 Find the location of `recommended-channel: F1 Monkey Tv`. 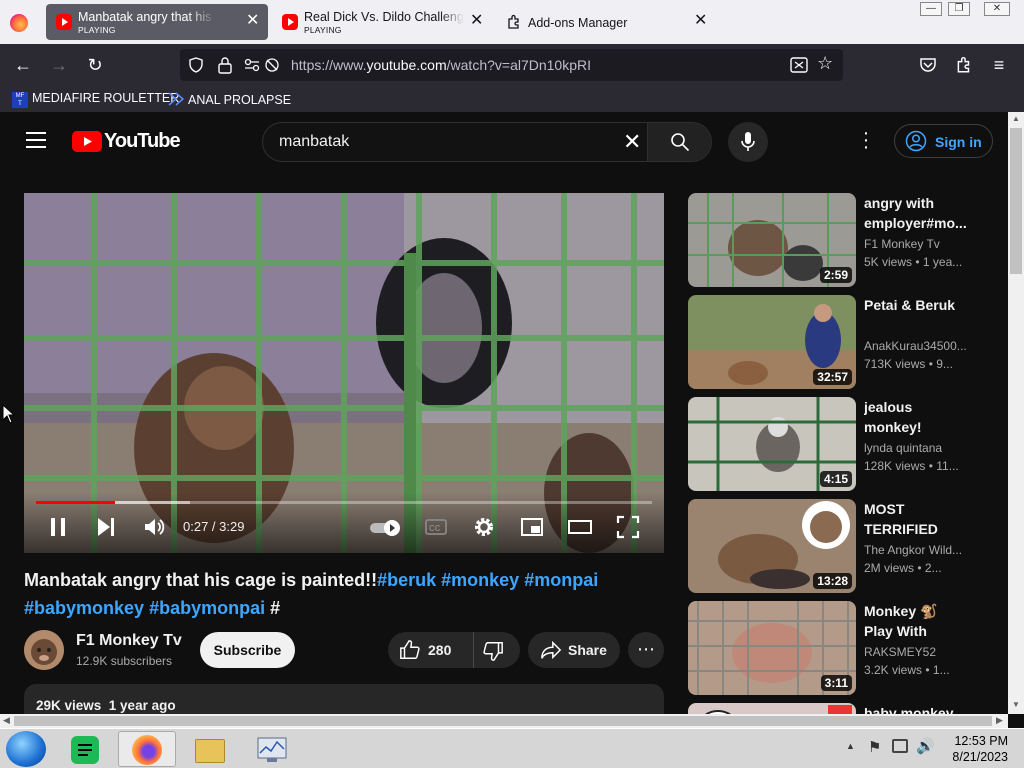

recommended-channel: F1 Monkey Tv is located at coordinates (916, 244).